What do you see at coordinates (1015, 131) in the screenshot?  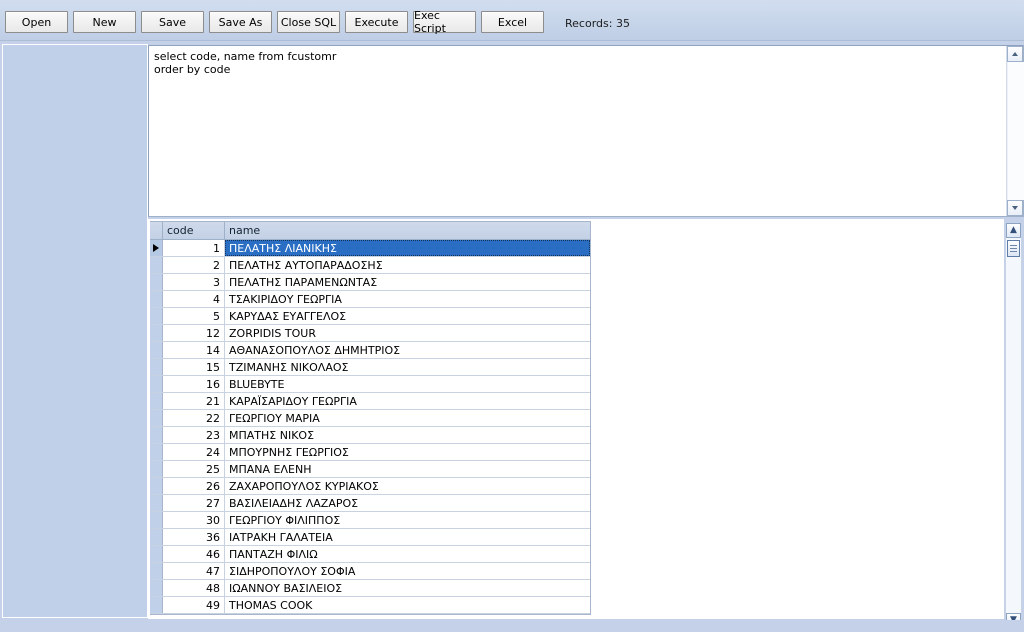 I see `sql-editor-scrollbar` at bounding box center [1015, 131].